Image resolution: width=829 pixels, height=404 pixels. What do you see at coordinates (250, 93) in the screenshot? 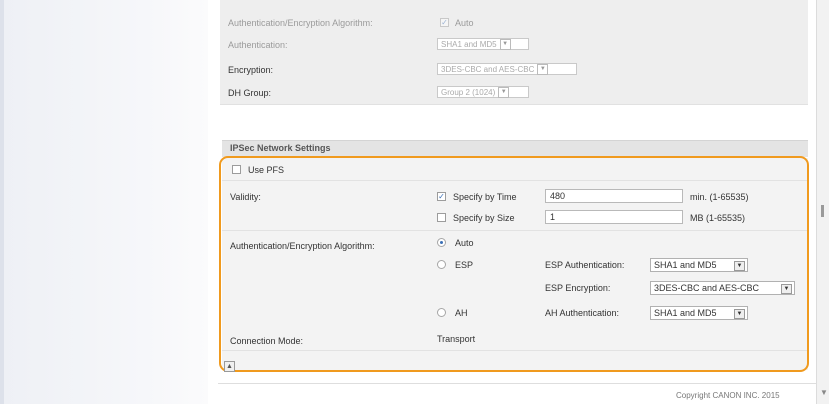
I see `dh-group-label: DH Group:` at bounding box center [250, 93].